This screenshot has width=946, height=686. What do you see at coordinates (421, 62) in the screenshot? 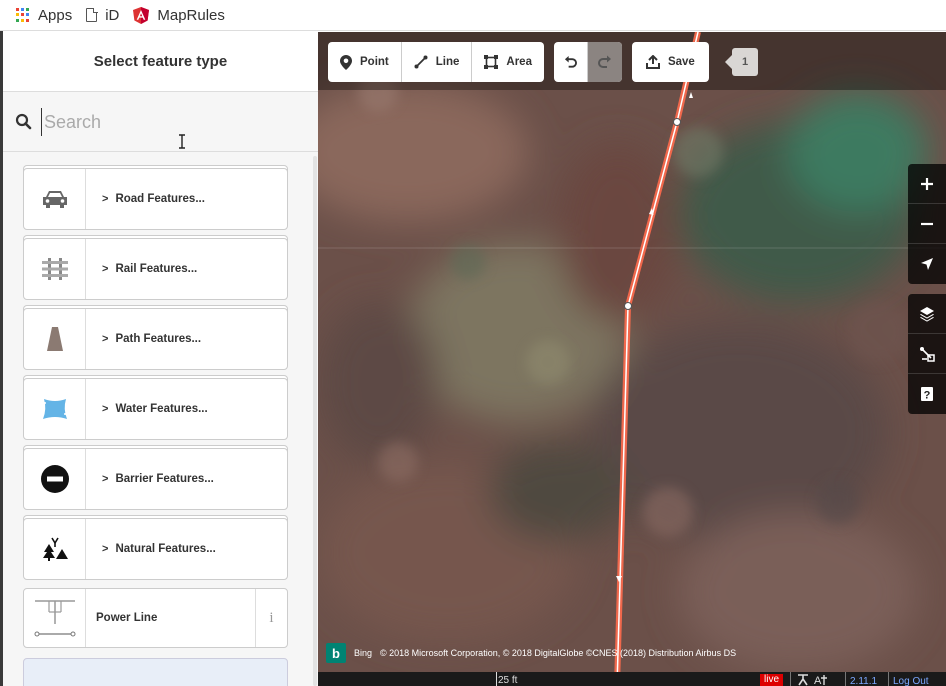
I see `line-icon` at bounding box center [421, 62].